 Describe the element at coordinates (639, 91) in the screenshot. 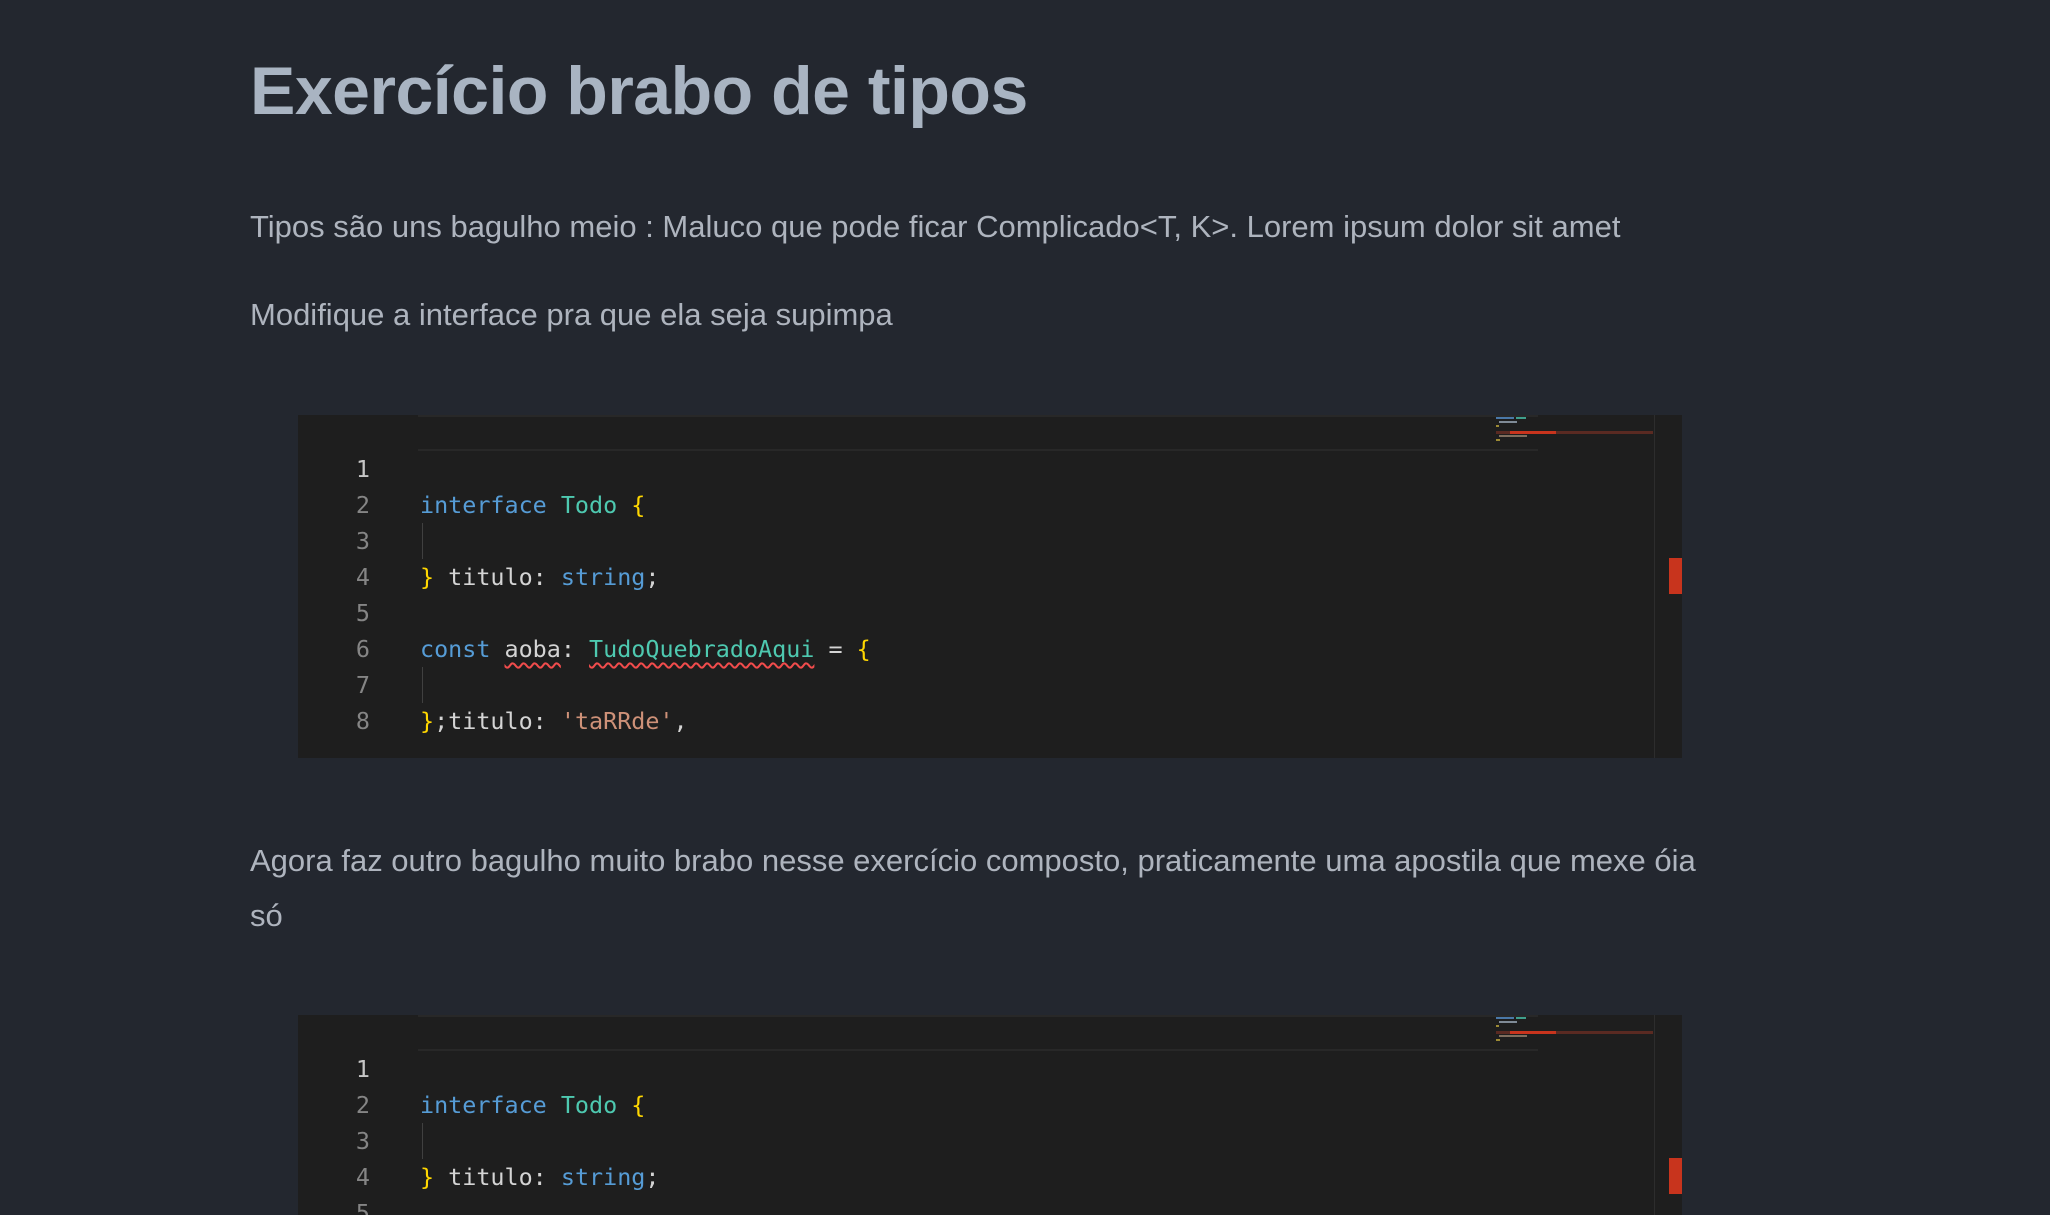

I see `page-title: Exercício brabo de tipos` at that location.